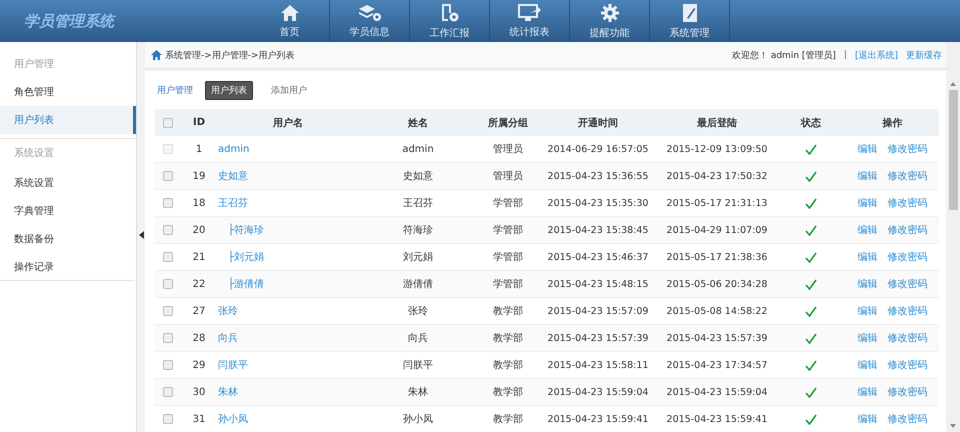  Describe the element at coordinates (68, 92) in the screenshot. I see `sidebar-item: 角色管理` at that location.